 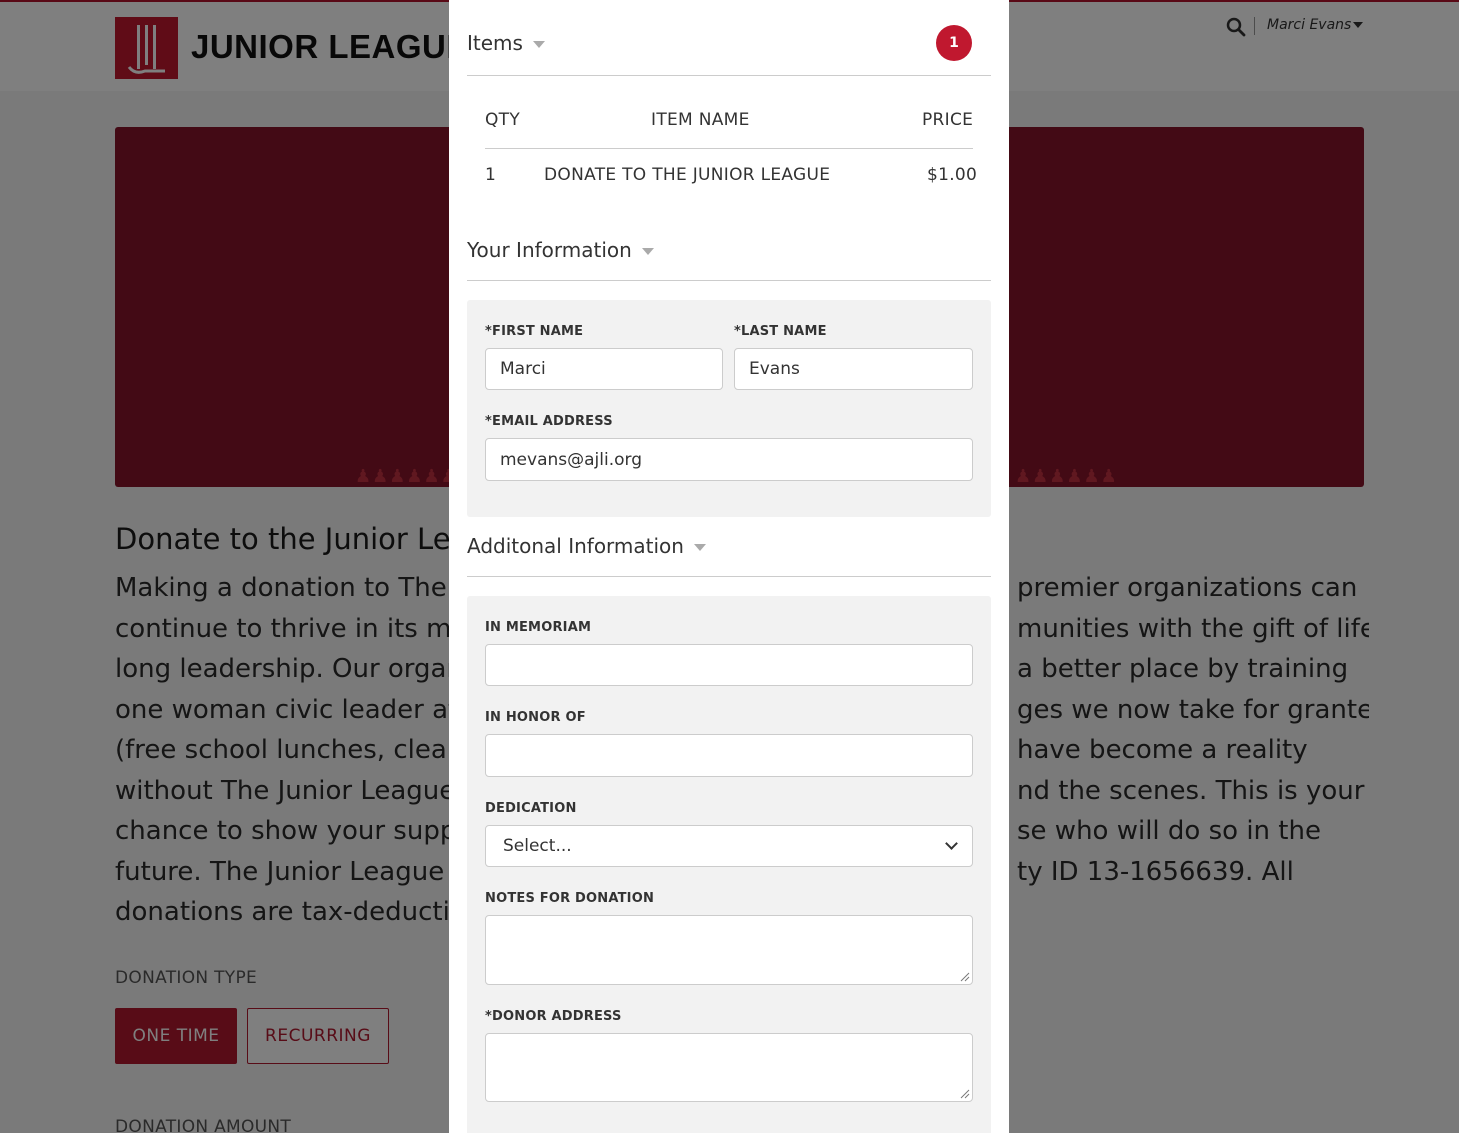 I want to click on chevron-down-icon, so click(x=951, y=843).